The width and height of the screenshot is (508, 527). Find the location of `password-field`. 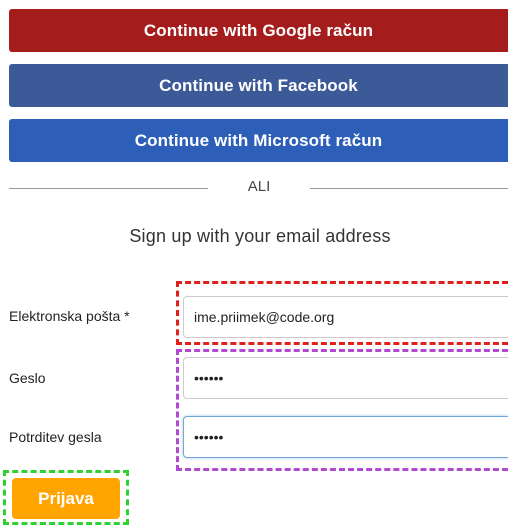

password-field is located at coordinates (345, 378).